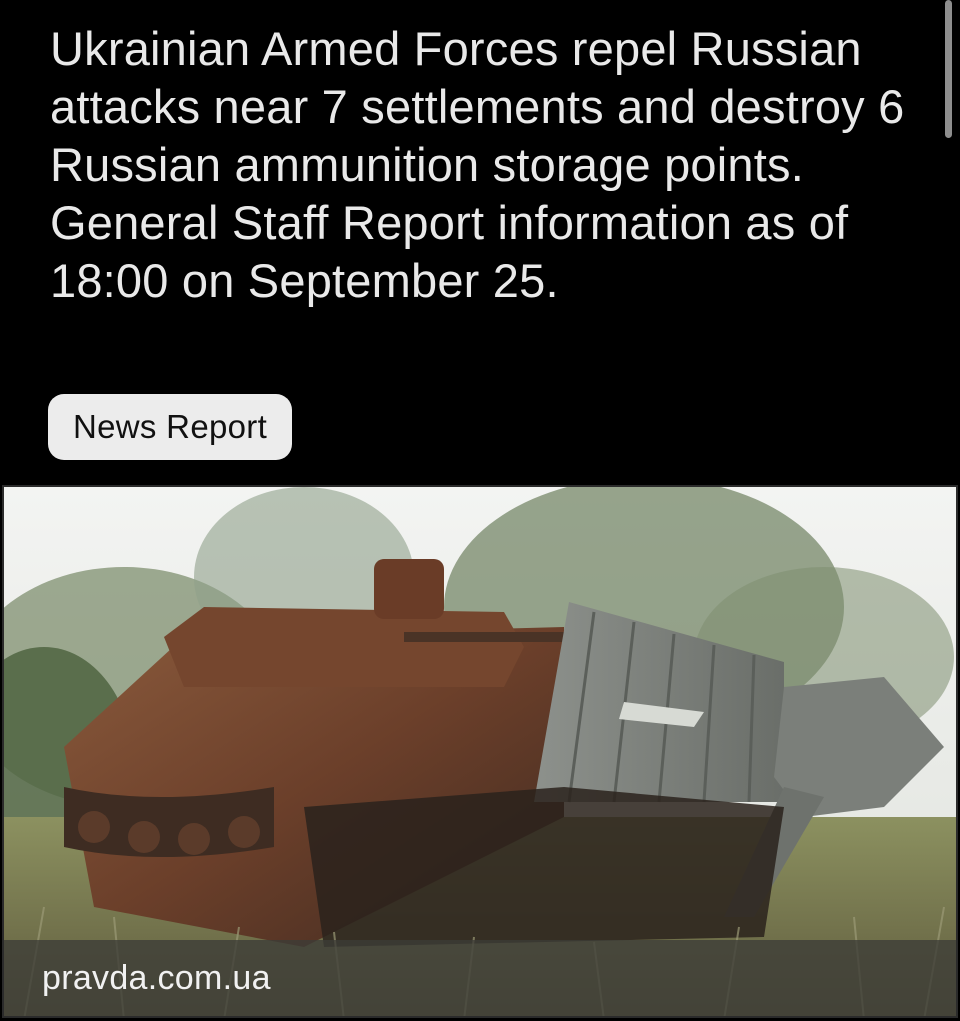 The image size is (960, 1021). I want to click on category-chip-label: News Report, so click(170, 426).